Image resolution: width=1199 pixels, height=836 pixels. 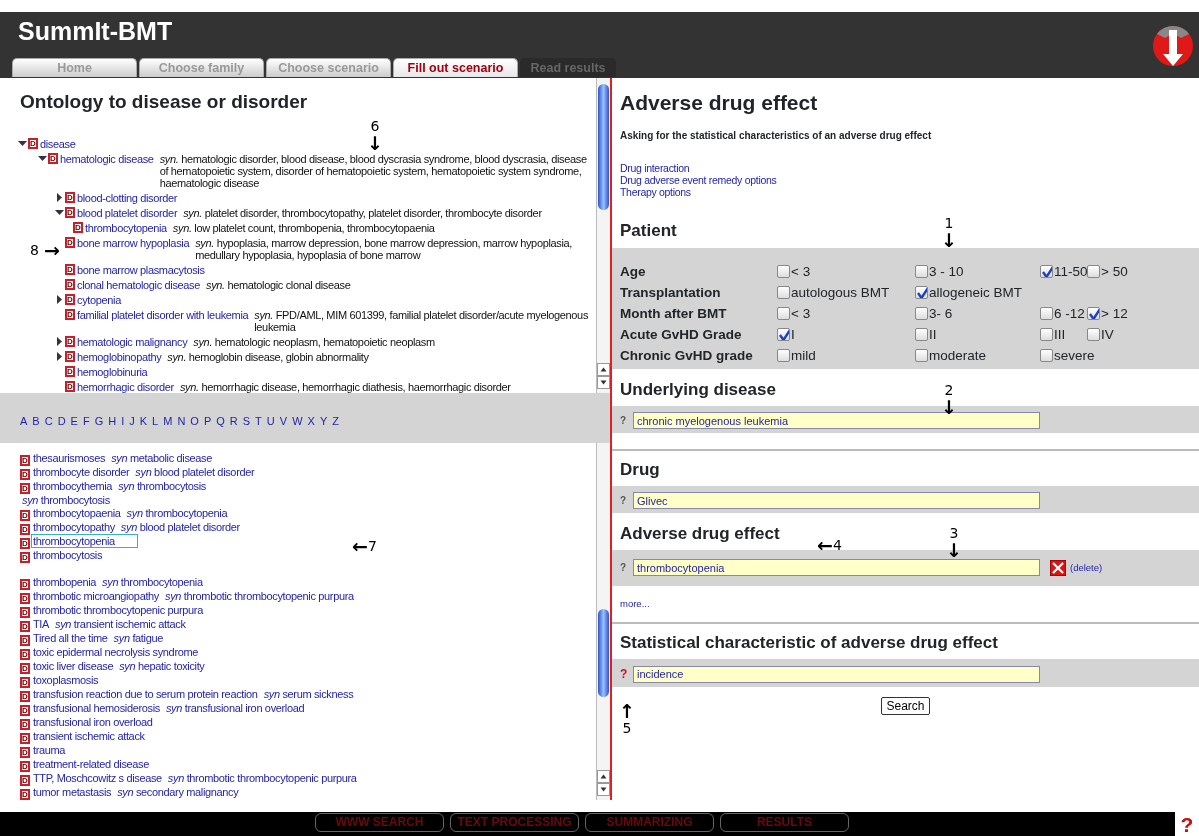 I want to click on tab: Fill out scenario, so click(x=455, y=67).